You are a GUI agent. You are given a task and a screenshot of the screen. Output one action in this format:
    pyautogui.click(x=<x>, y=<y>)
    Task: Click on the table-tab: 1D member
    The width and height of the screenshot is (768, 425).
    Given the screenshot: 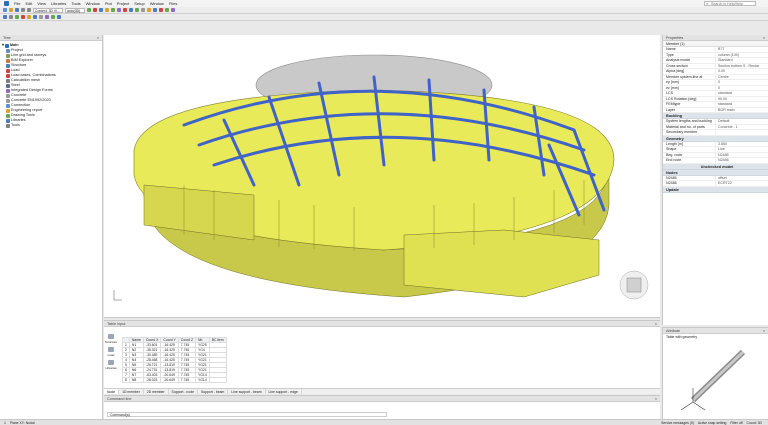 What is the action you would take?
    pyautogui.click(x=131, y=391)
    